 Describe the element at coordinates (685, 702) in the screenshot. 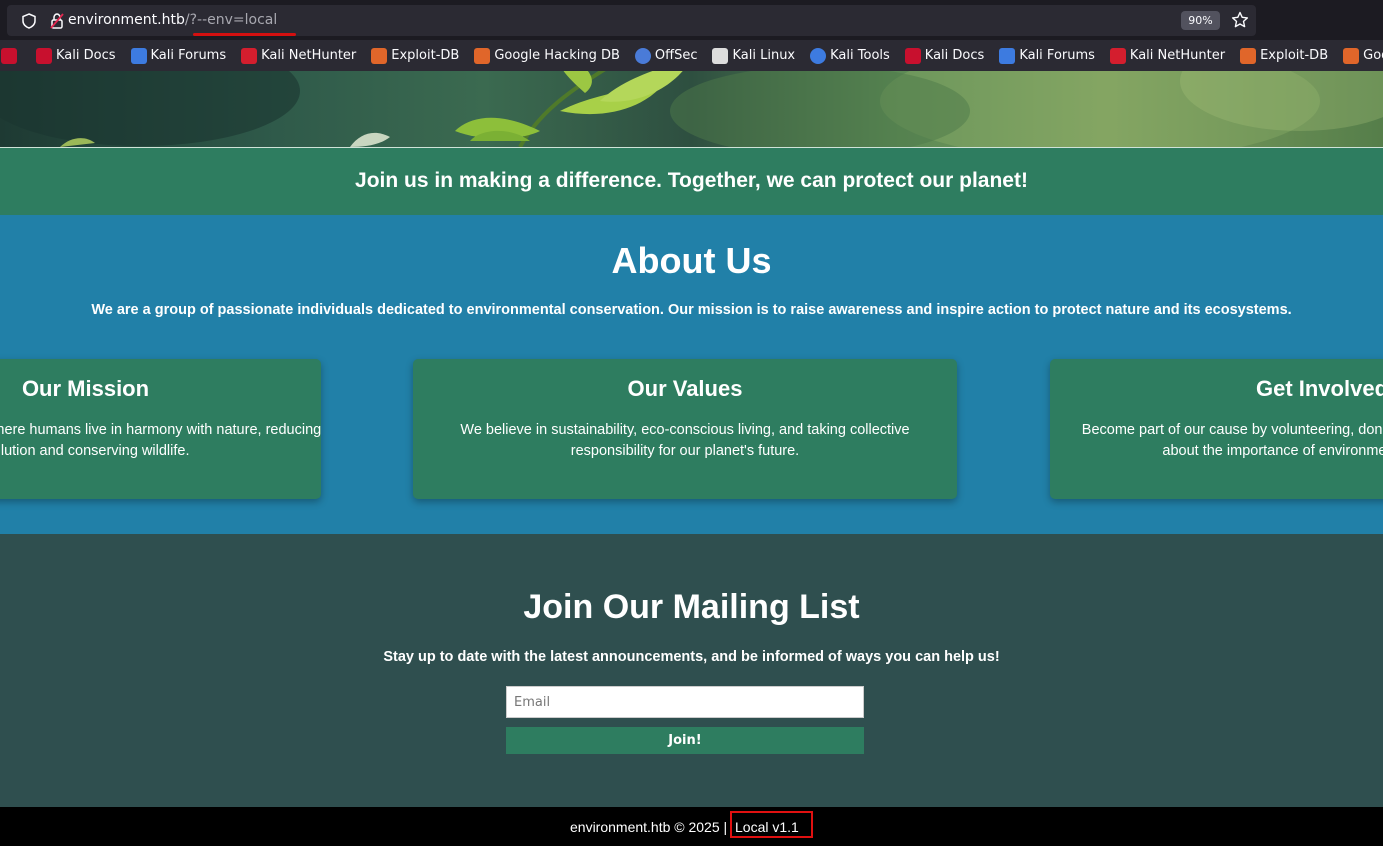

I see `email-input` at that location.